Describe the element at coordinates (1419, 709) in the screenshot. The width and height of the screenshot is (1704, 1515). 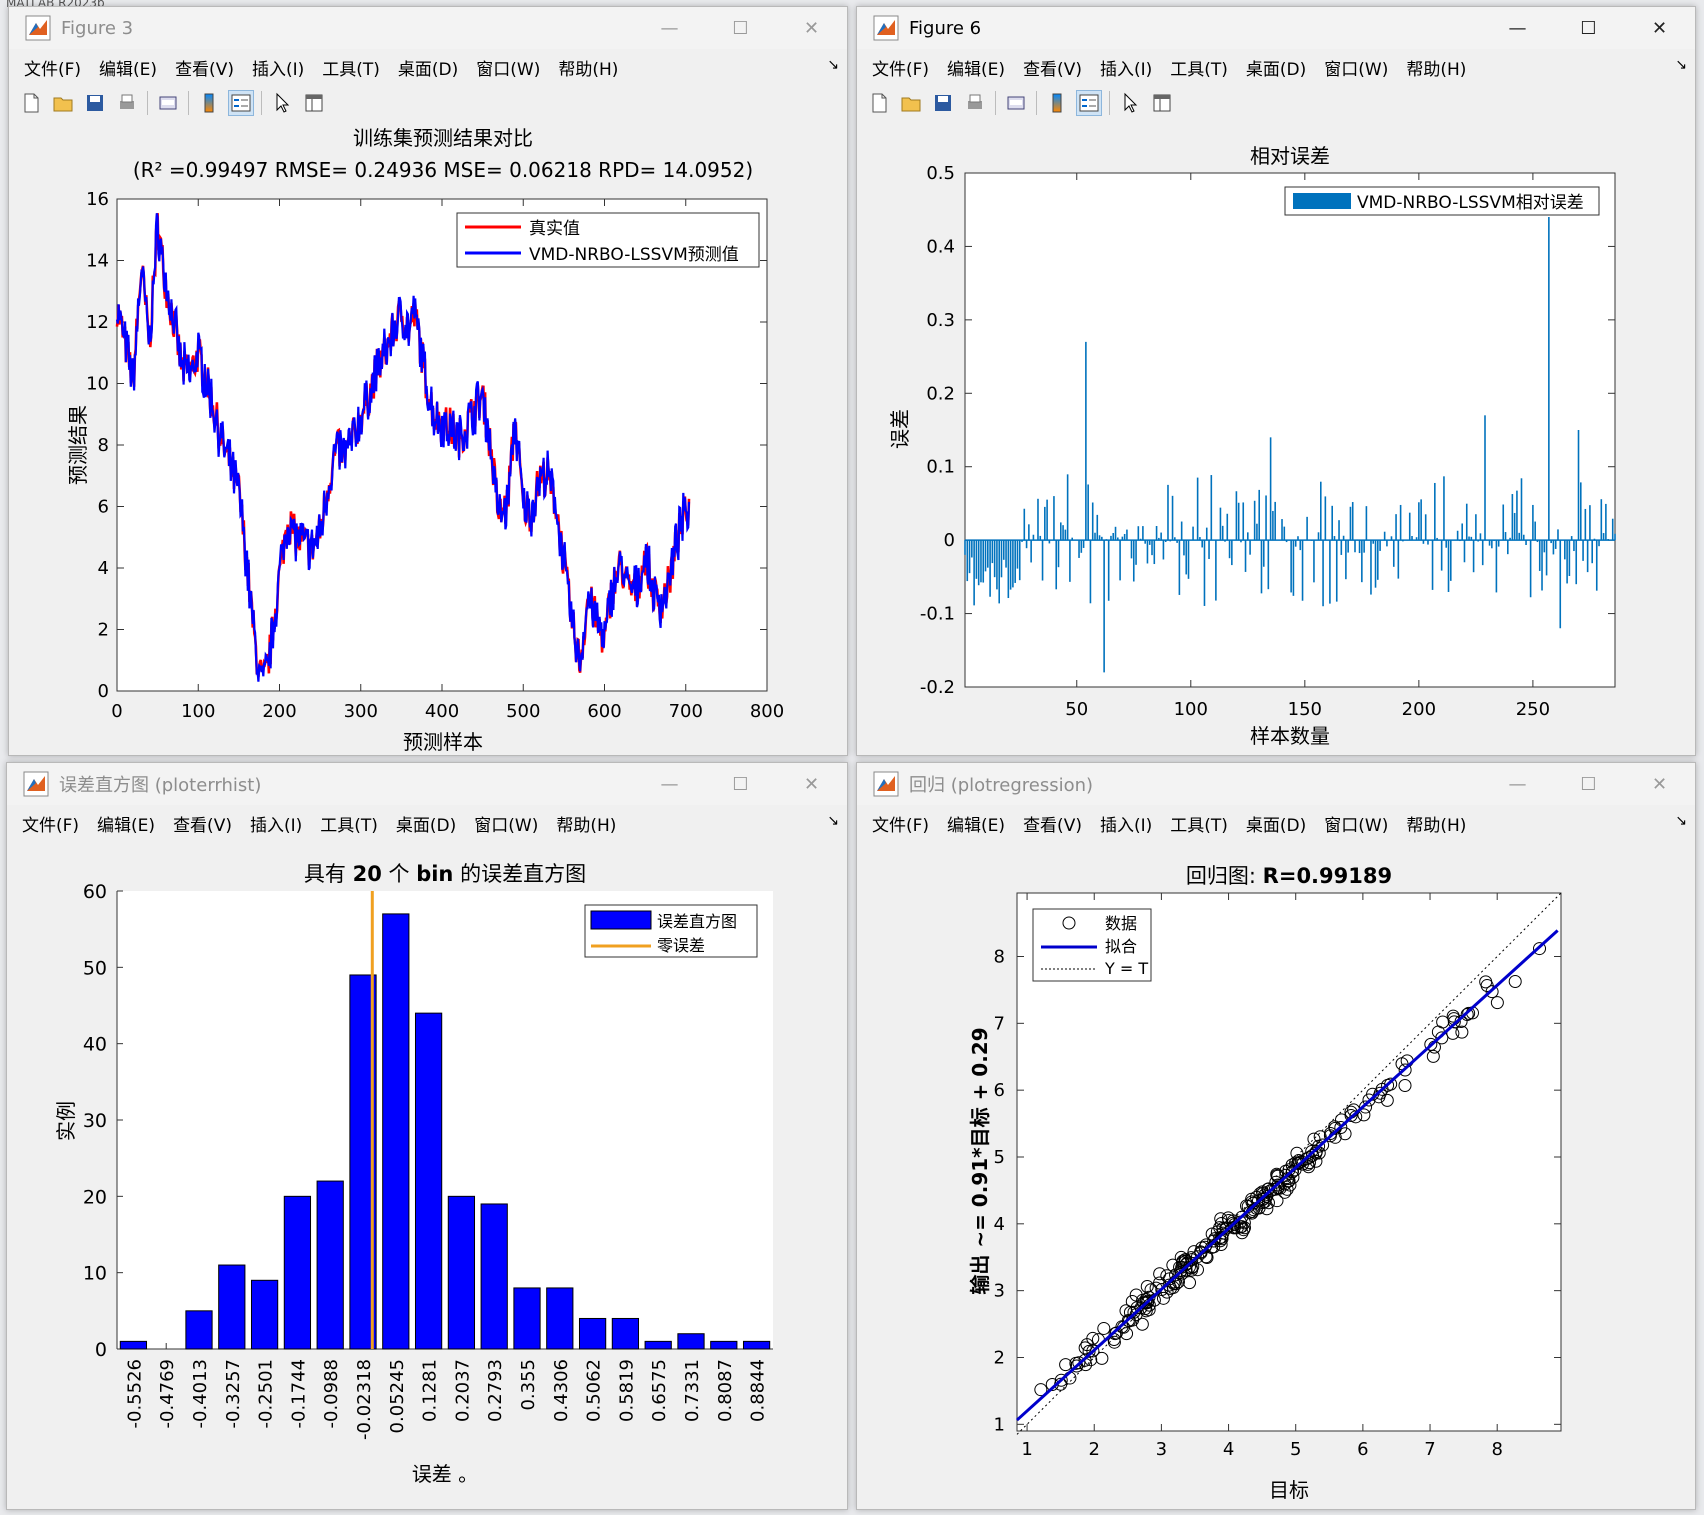
I see `x-tick-label: 200` at that location.